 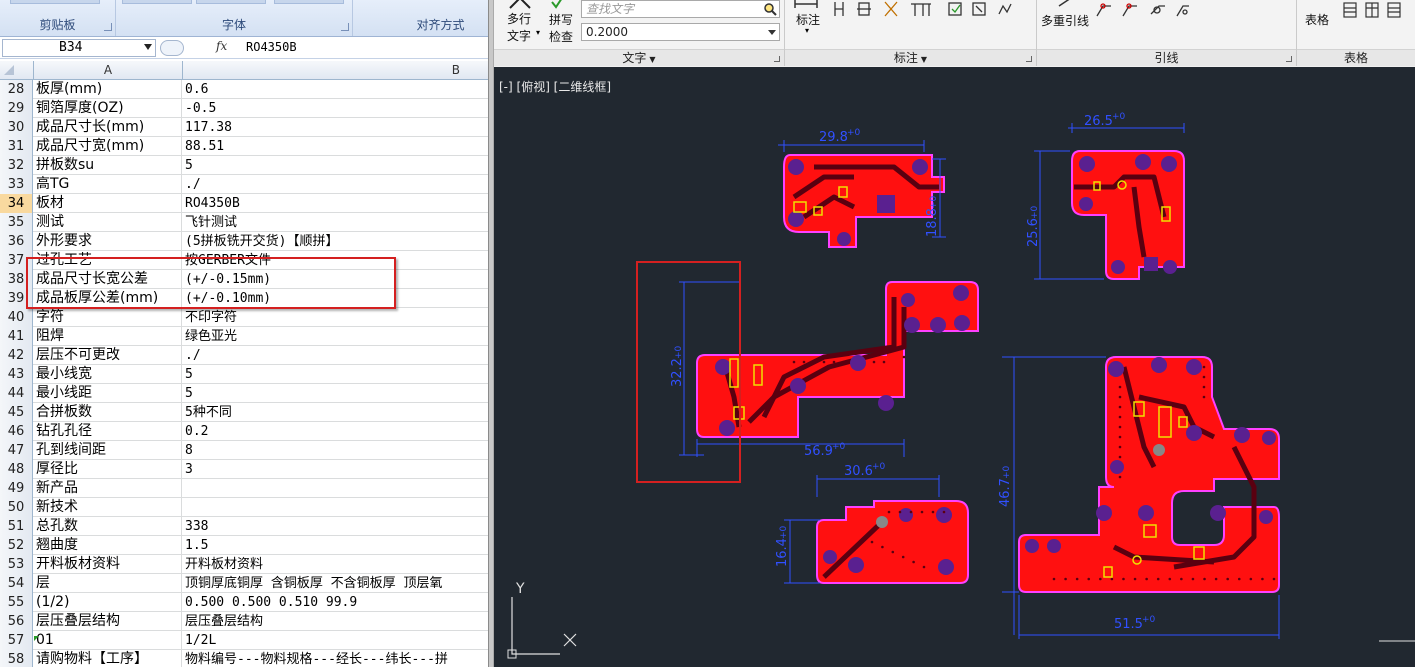 What do you see at coordinates (16, 336) in the screenshot?
I see `row-header: 41` at bounding box center [16, 336].